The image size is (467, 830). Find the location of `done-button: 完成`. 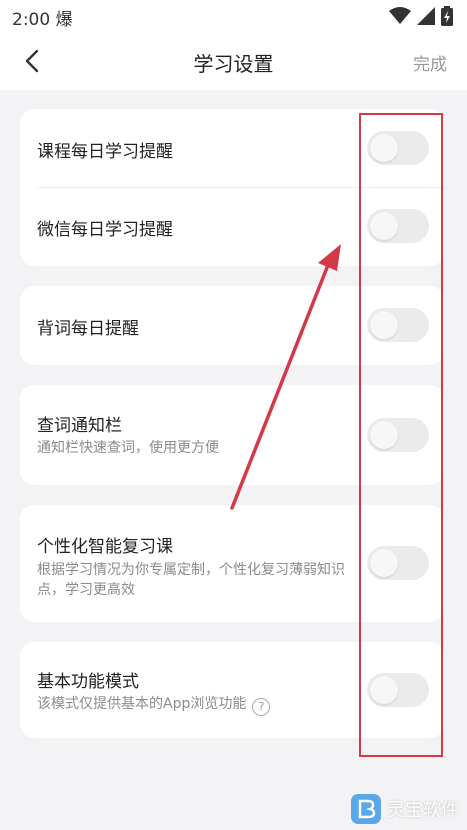

done-button: 完成 is located at coordinates (430, 62).